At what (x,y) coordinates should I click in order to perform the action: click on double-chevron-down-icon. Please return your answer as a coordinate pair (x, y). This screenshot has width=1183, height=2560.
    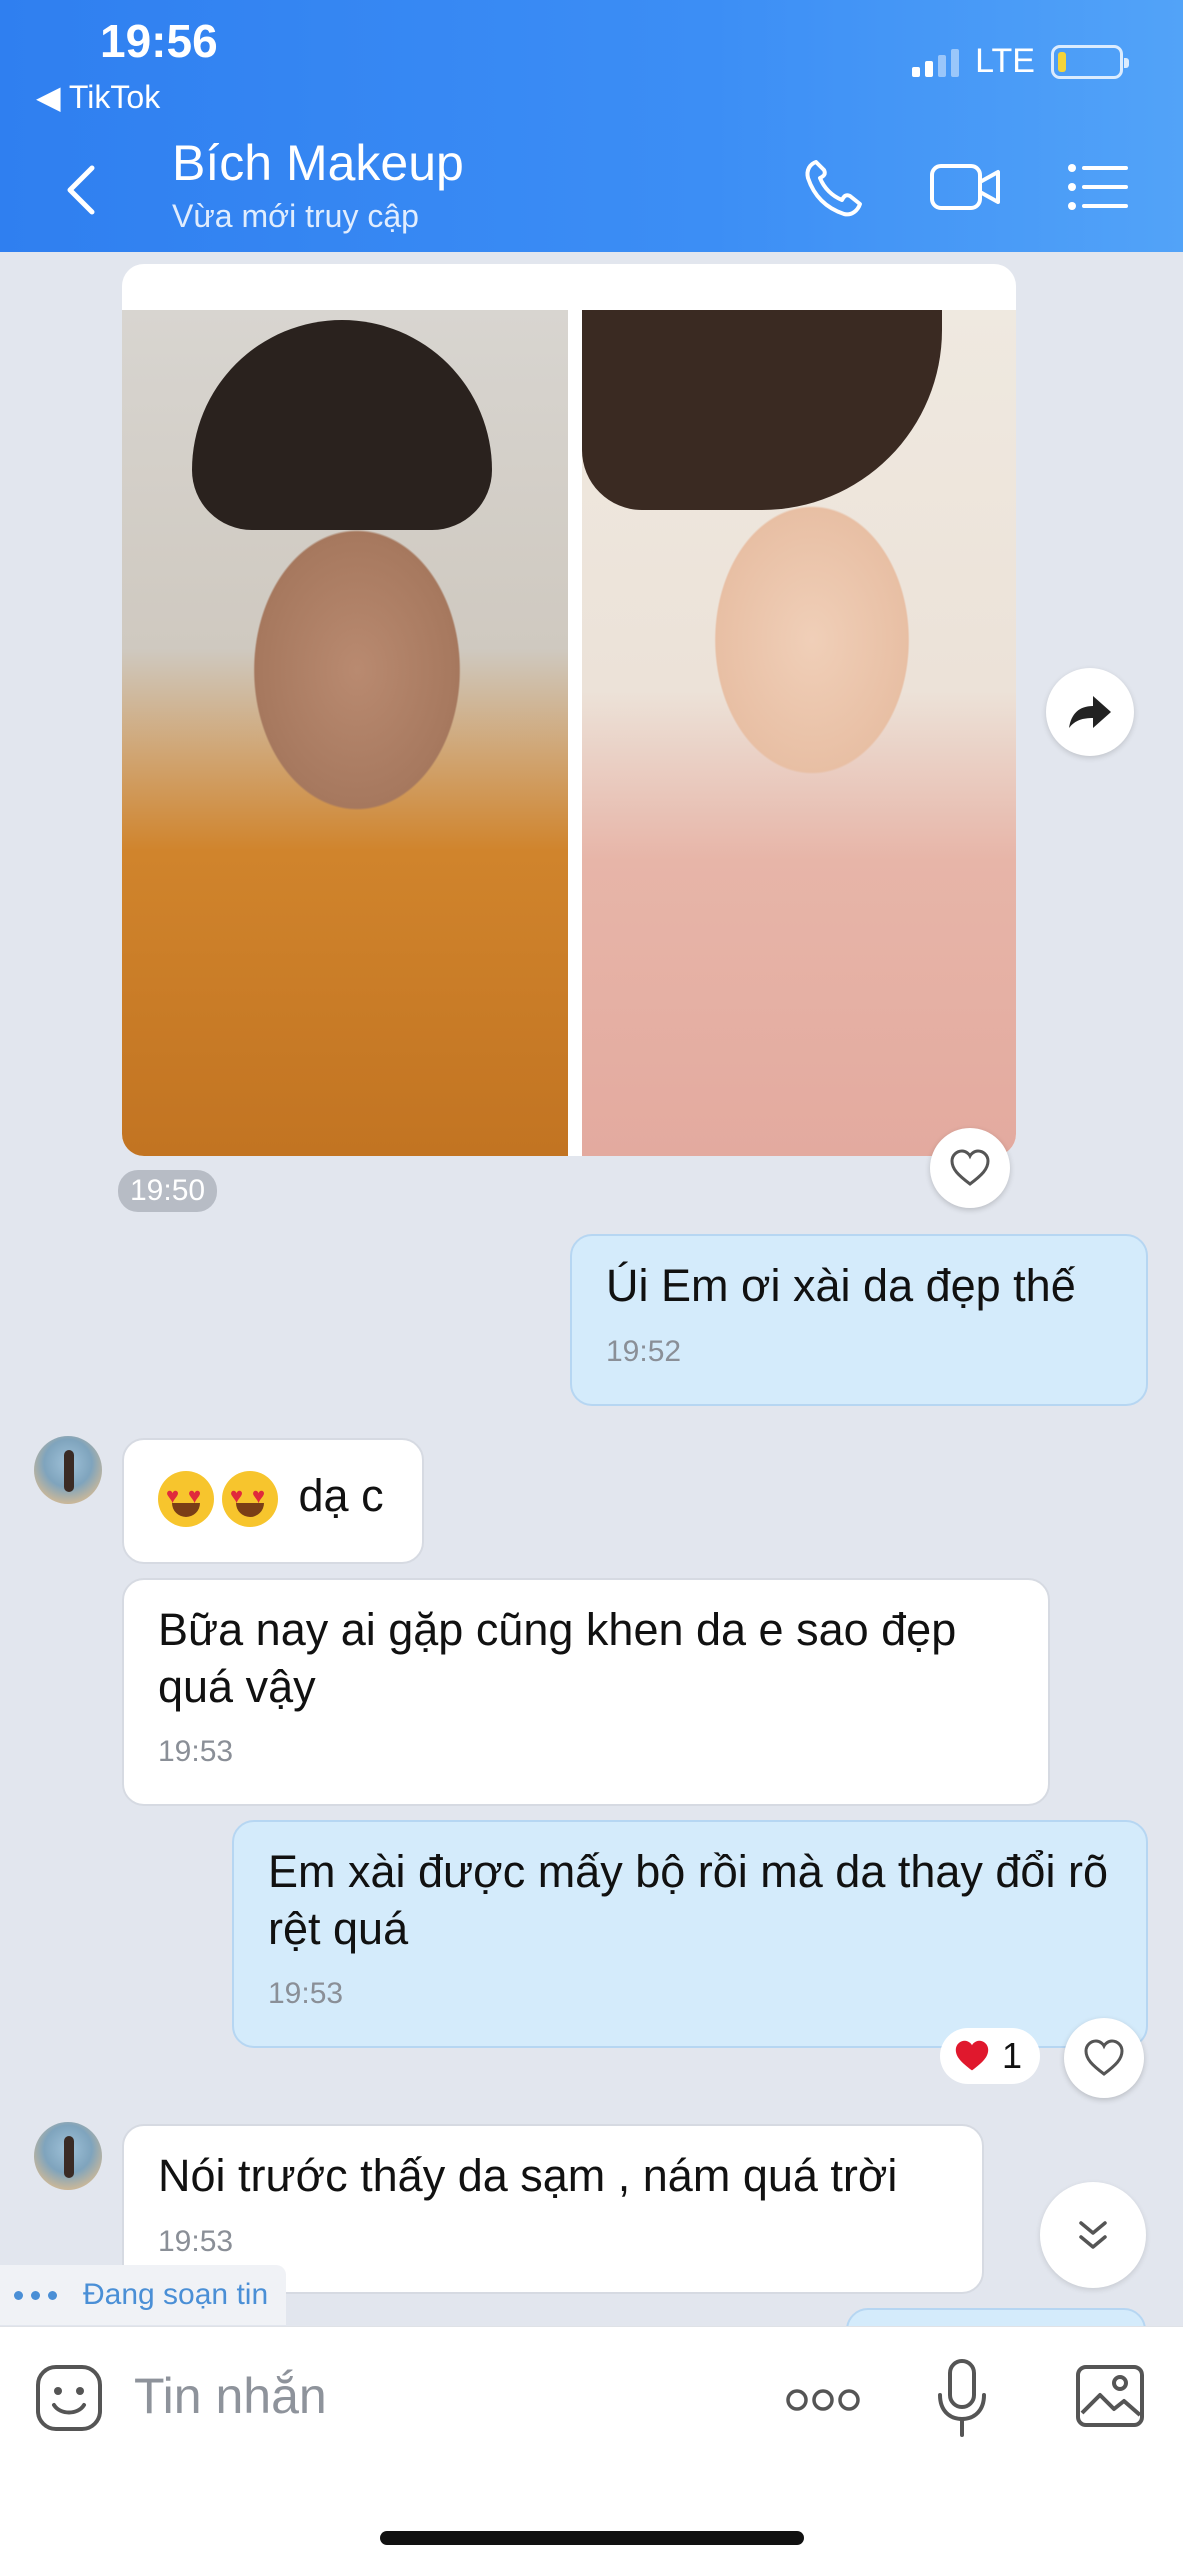
    Looking at the image, I should click on (1093, 2235).